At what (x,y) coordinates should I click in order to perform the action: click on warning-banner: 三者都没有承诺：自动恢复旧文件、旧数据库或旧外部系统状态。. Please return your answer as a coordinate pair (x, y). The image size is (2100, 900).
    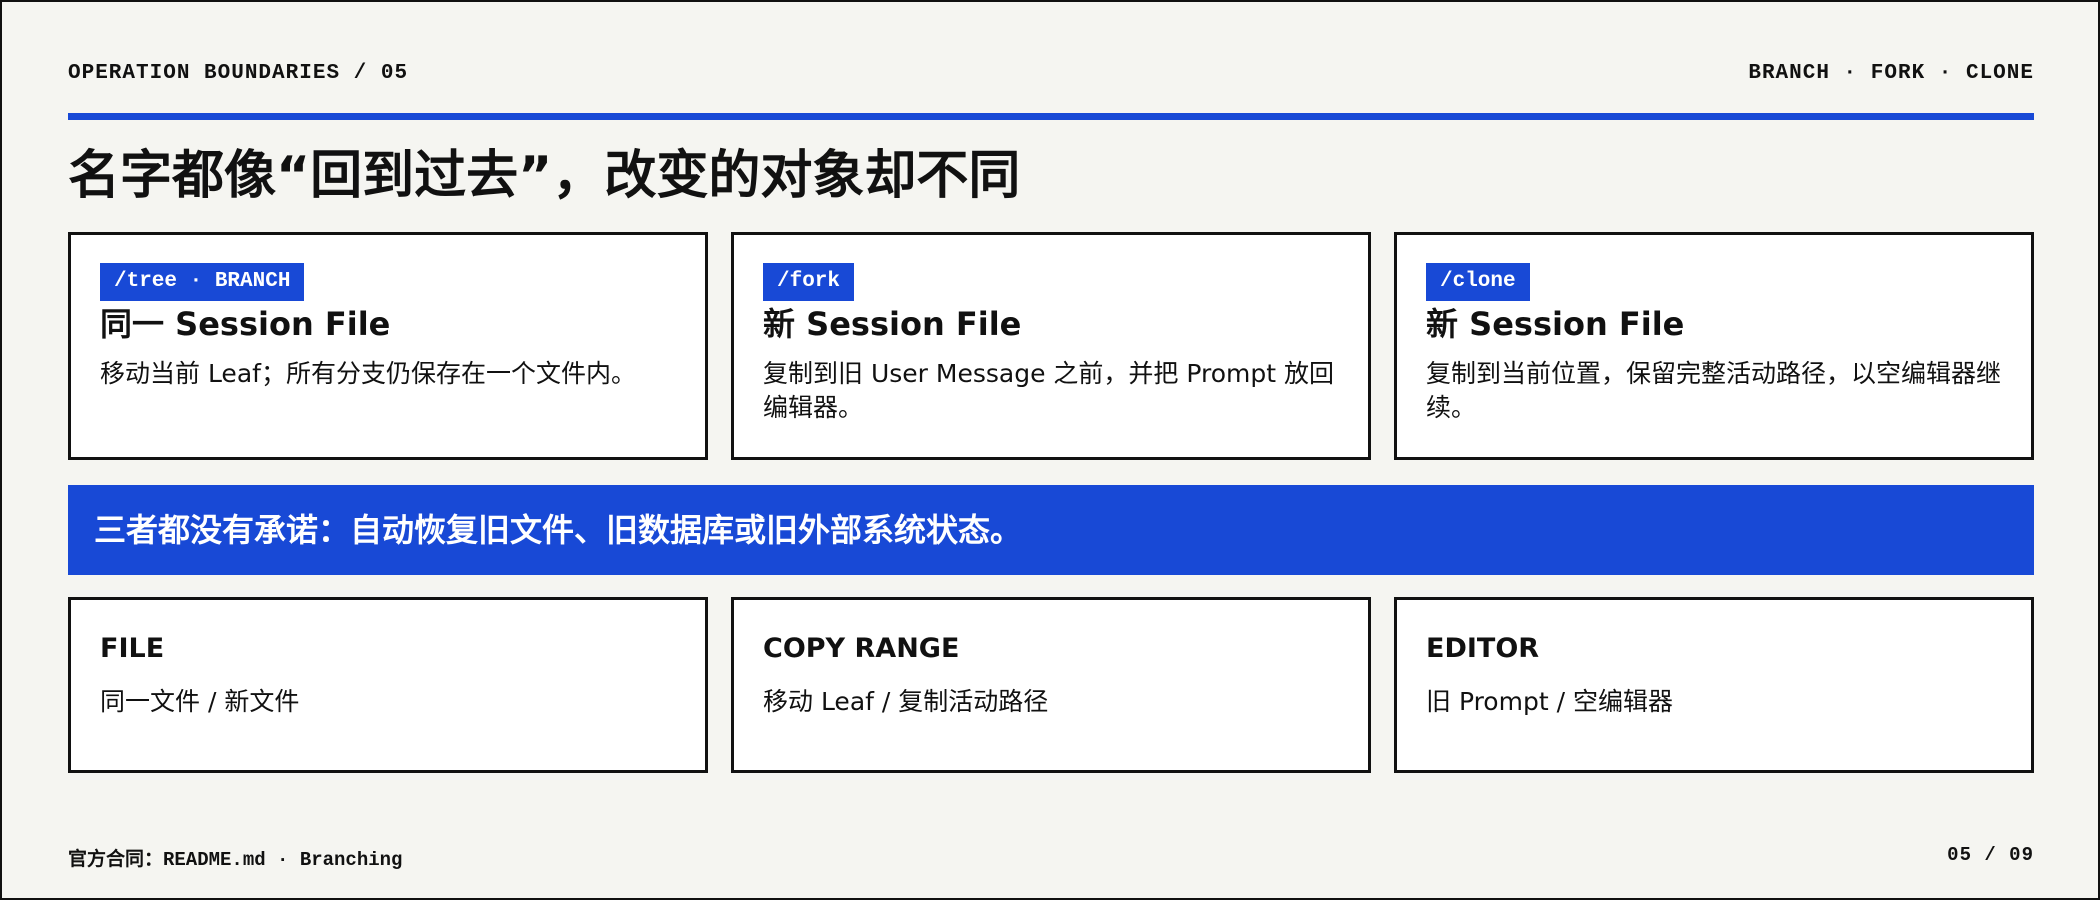
    Looking at the image, I should click on (1051, 530).